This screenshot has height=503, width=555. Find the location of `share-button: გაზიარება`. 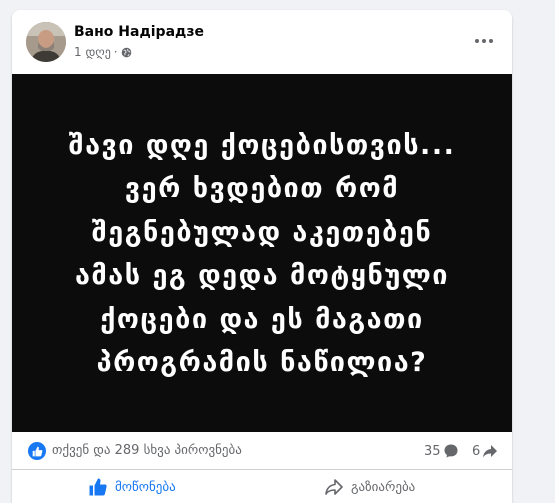

share-button: გაზიარება is located at coordinates (369, 487).